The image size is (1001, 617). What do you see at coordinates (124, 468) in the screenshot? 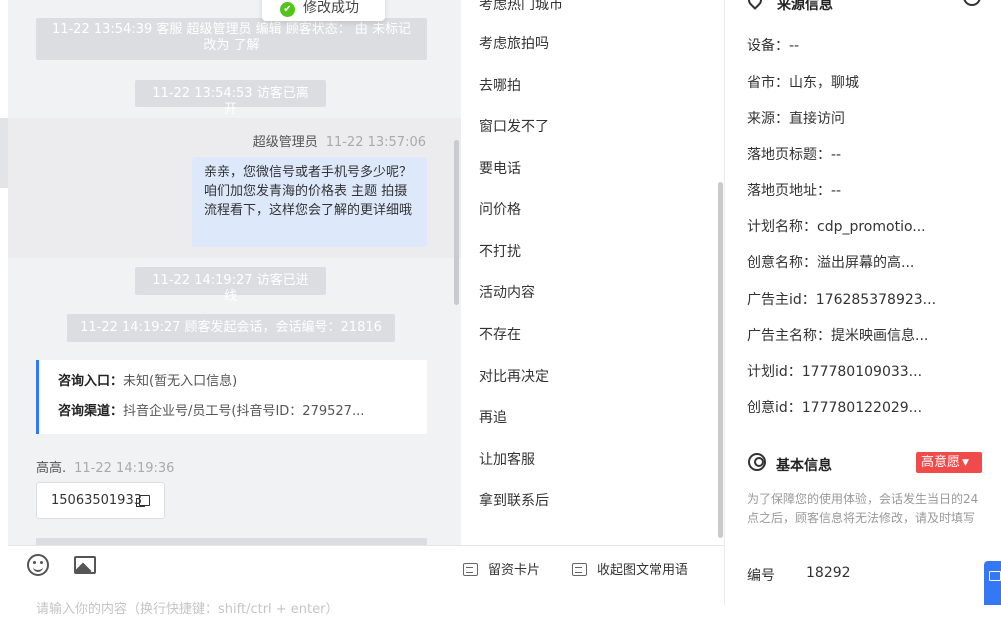
I see `visitor-message-time: 11-22 14:19:36` at bounding box center [124, 468].